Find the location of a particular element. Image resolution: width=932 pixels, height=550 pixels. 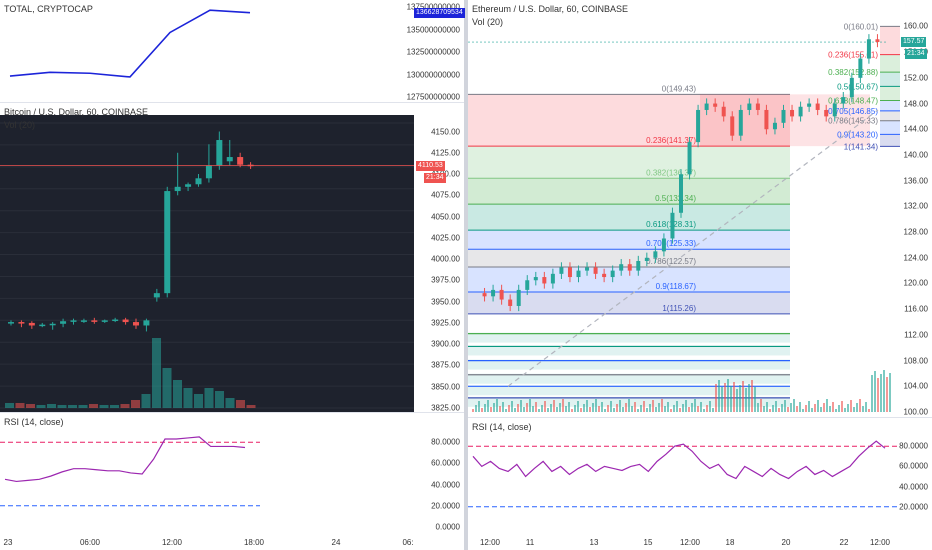

eth-rsi-pane: RSI (14, close) is located at coordinates (684, 476).